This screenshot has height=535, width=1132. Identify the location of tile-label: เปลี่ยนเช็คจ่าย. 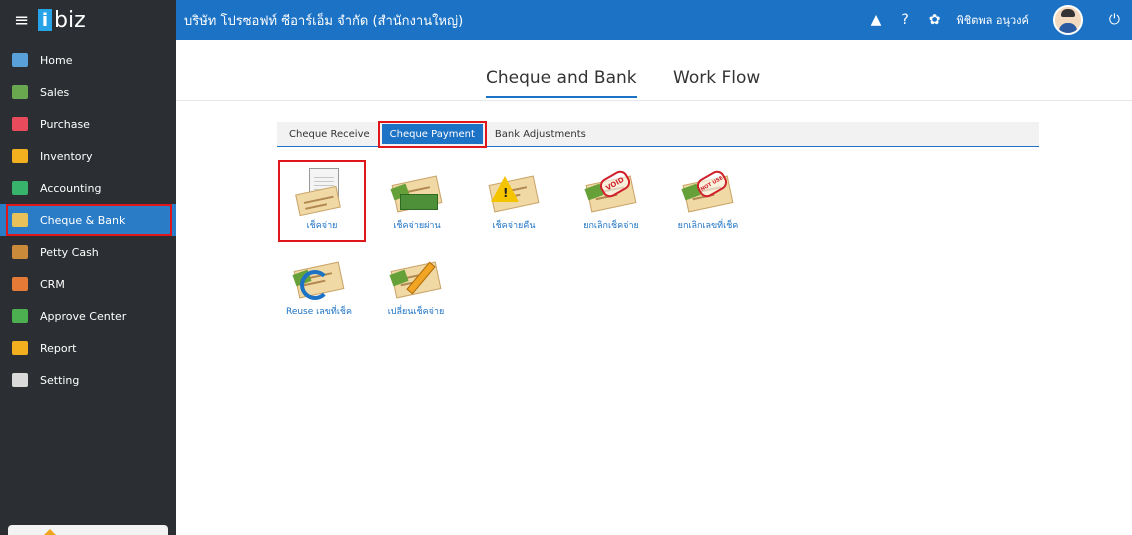
(416, 312).